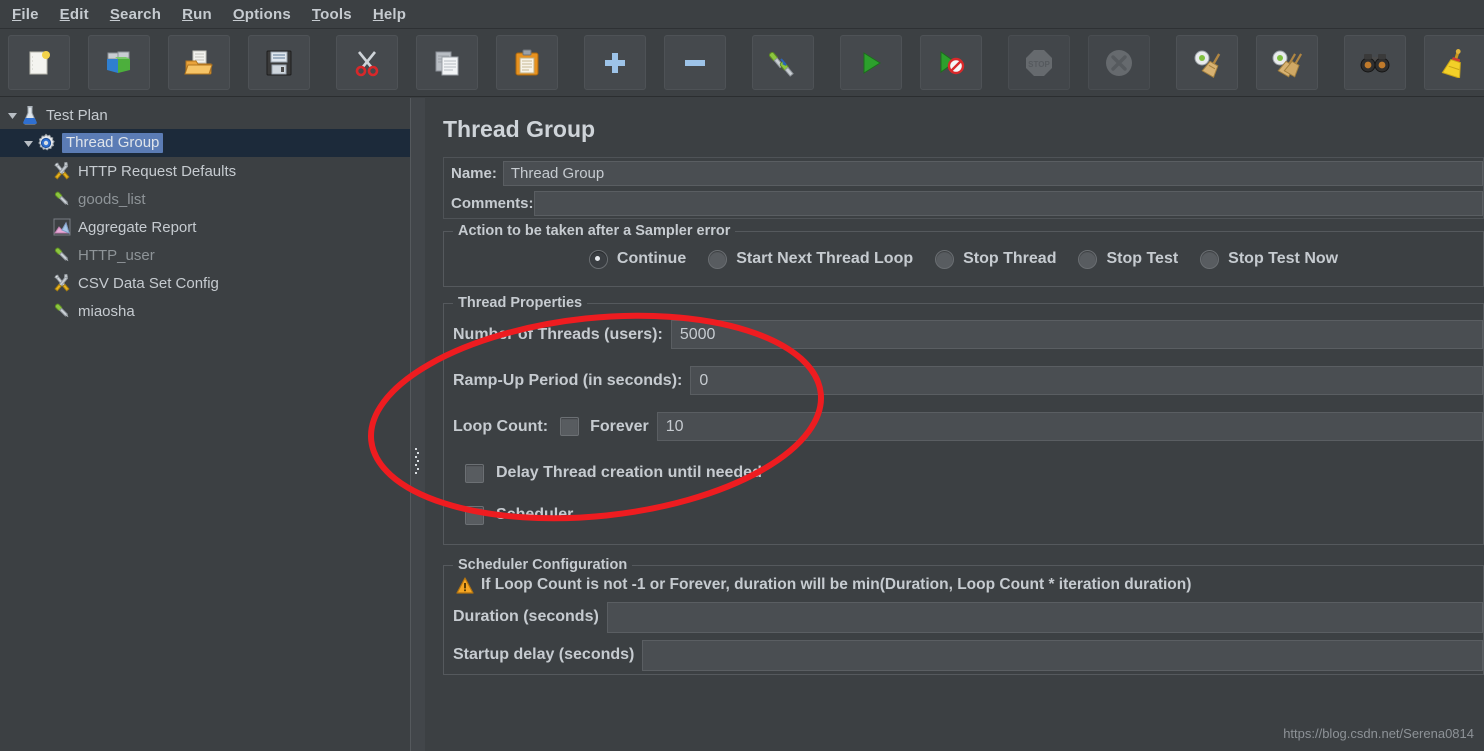 The width and height of the screenshot is (1484, 751). I want to click on stop-sign-icon: STOP, so click(1039, 63).